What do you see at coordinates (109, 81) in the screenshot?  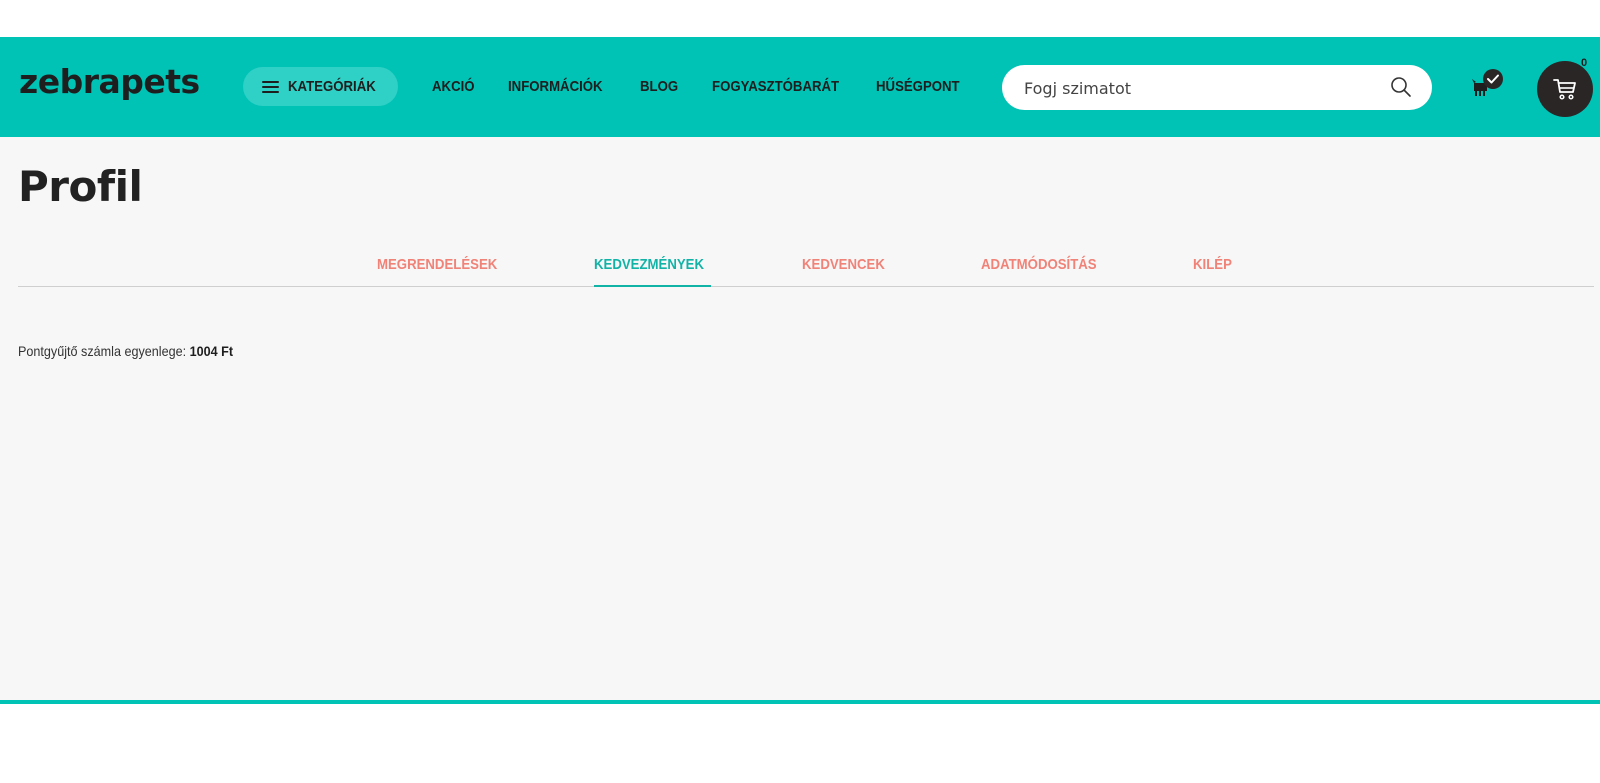 I see `logo: zebrapets` at bounding box center [109, 81].